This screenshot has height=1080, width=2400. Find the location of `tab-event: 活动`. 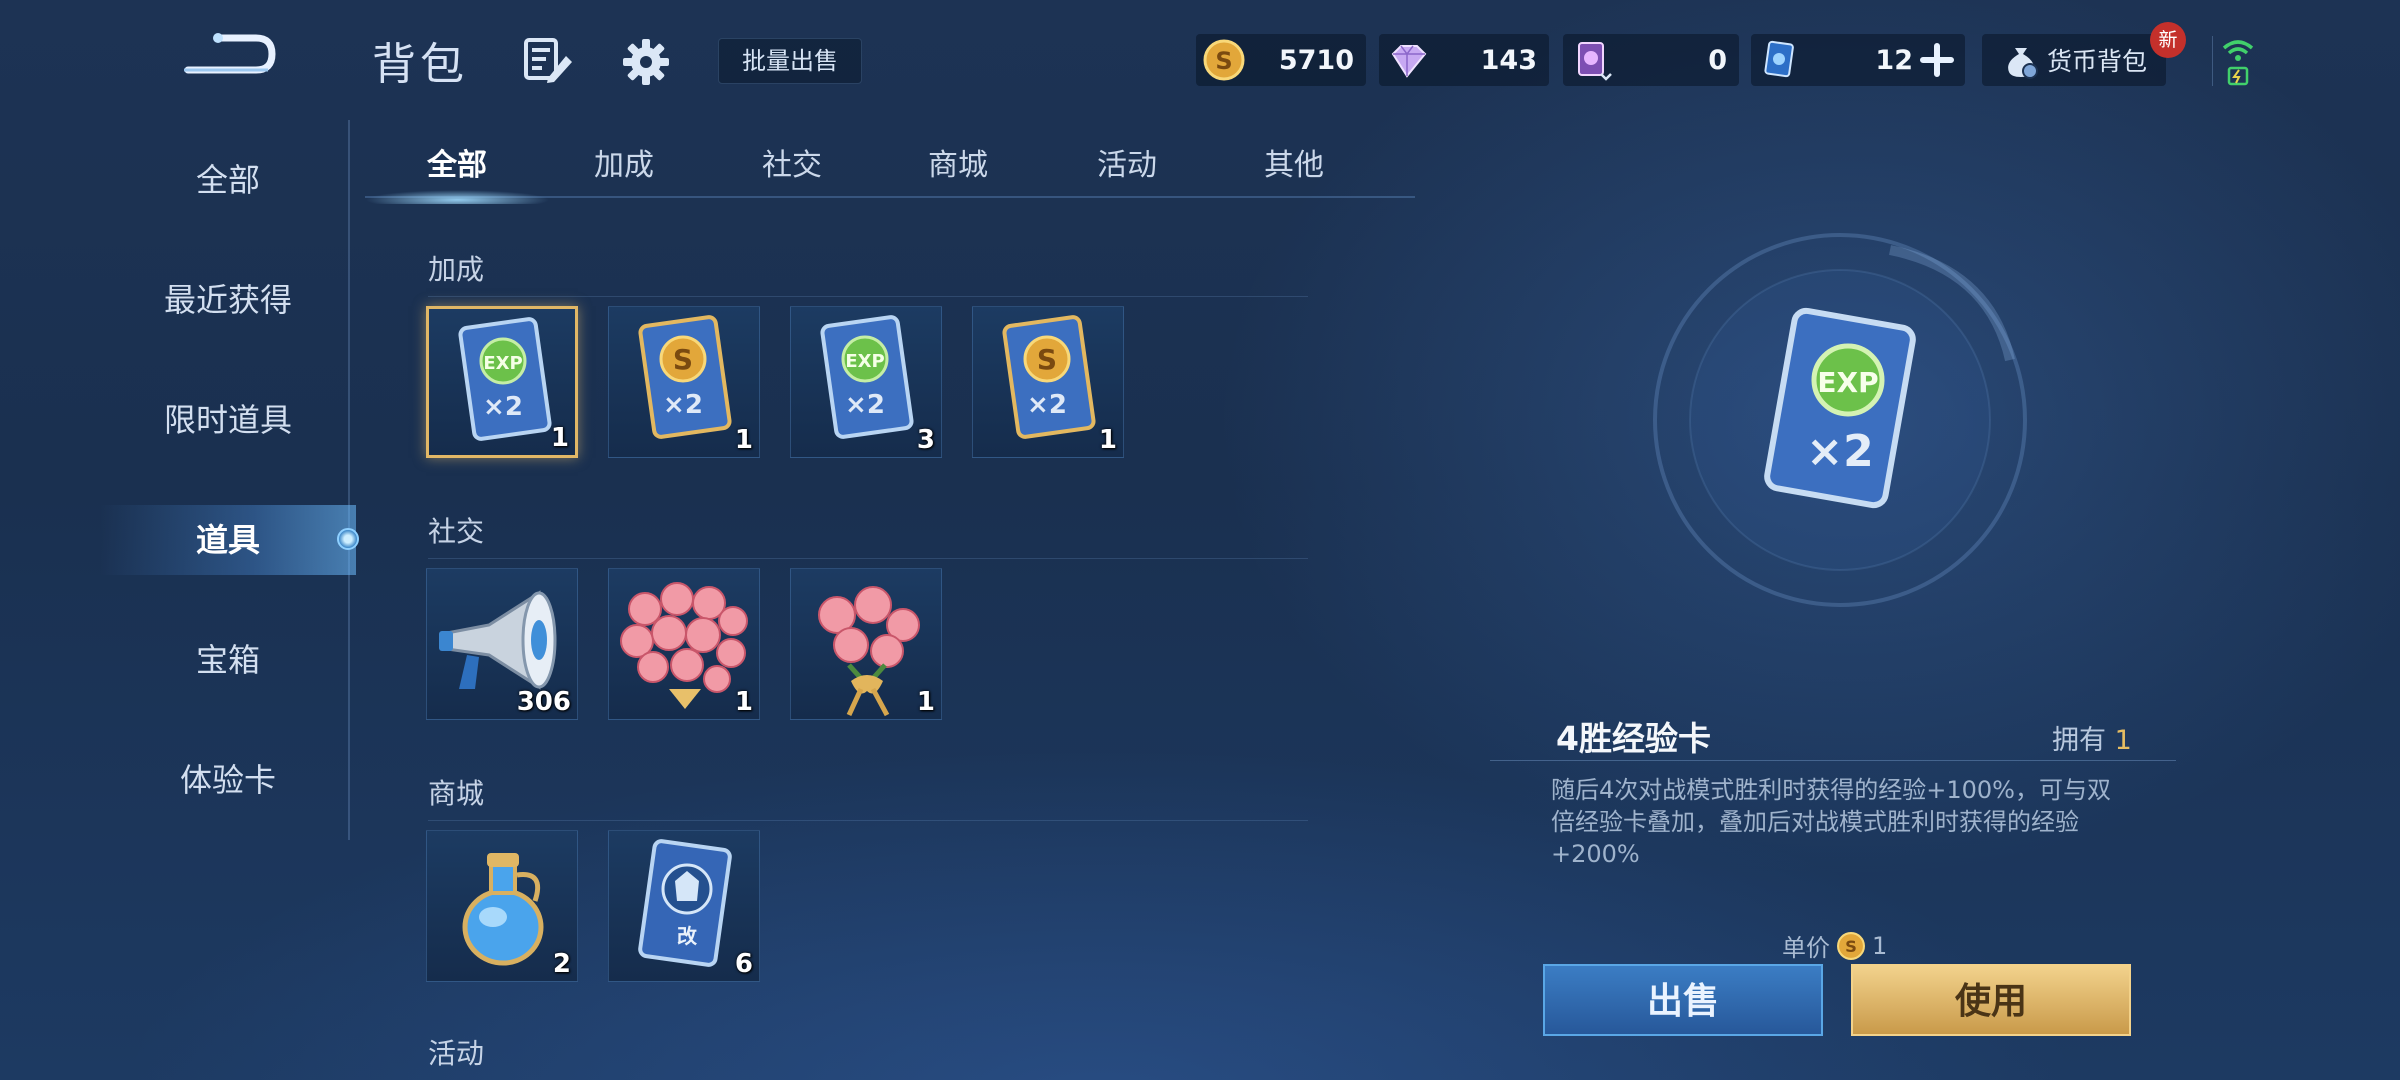

tab-event: 活动 is located at coordinates (1127, 162).